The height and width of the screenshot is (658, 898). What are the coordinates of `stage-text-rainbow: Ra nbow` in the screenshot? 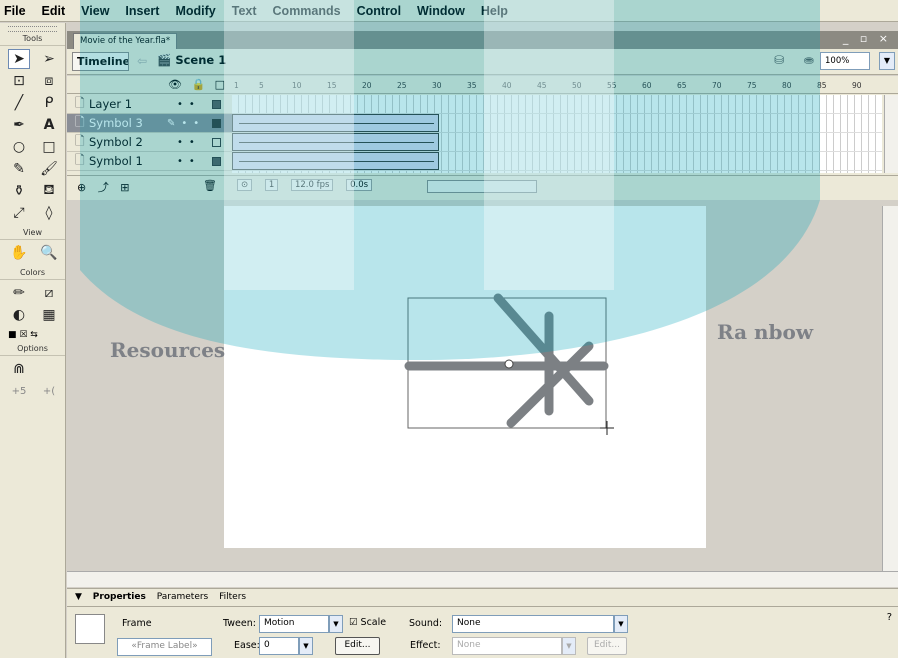 It's located at (765, 332).